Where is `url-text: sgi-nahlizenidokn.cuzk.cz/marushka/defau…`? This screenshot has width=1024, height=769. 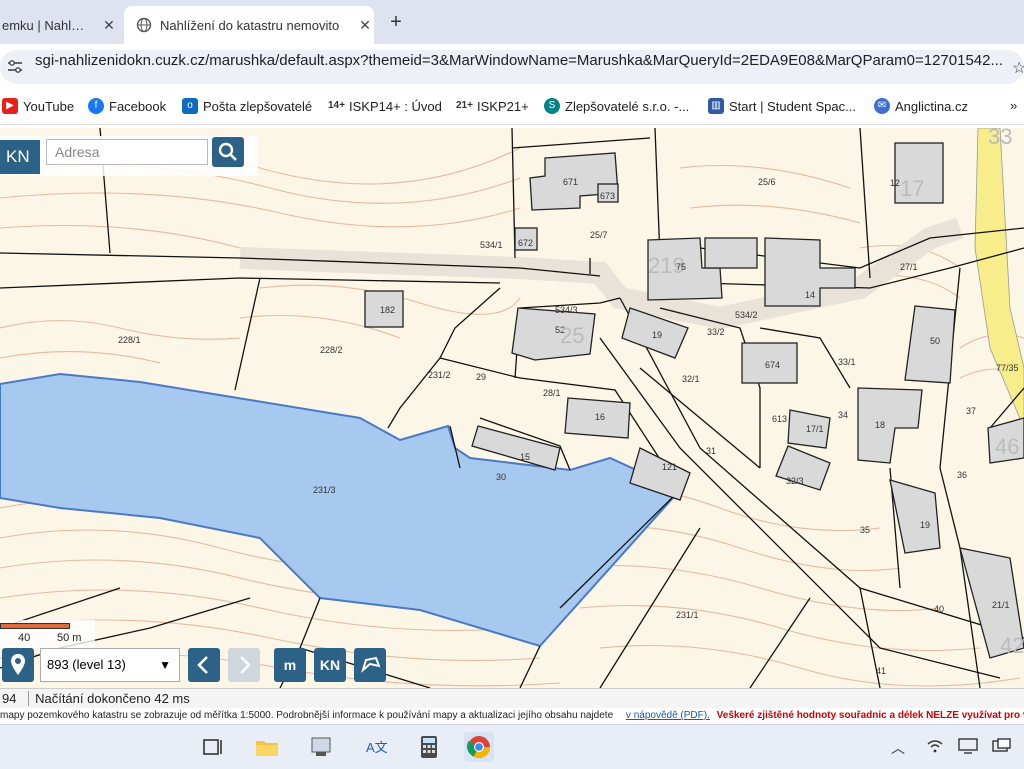
url-text: sgi-nahlizenidokn.cuzk.cz/marushka/defau… is located at coordinates (522, 60).